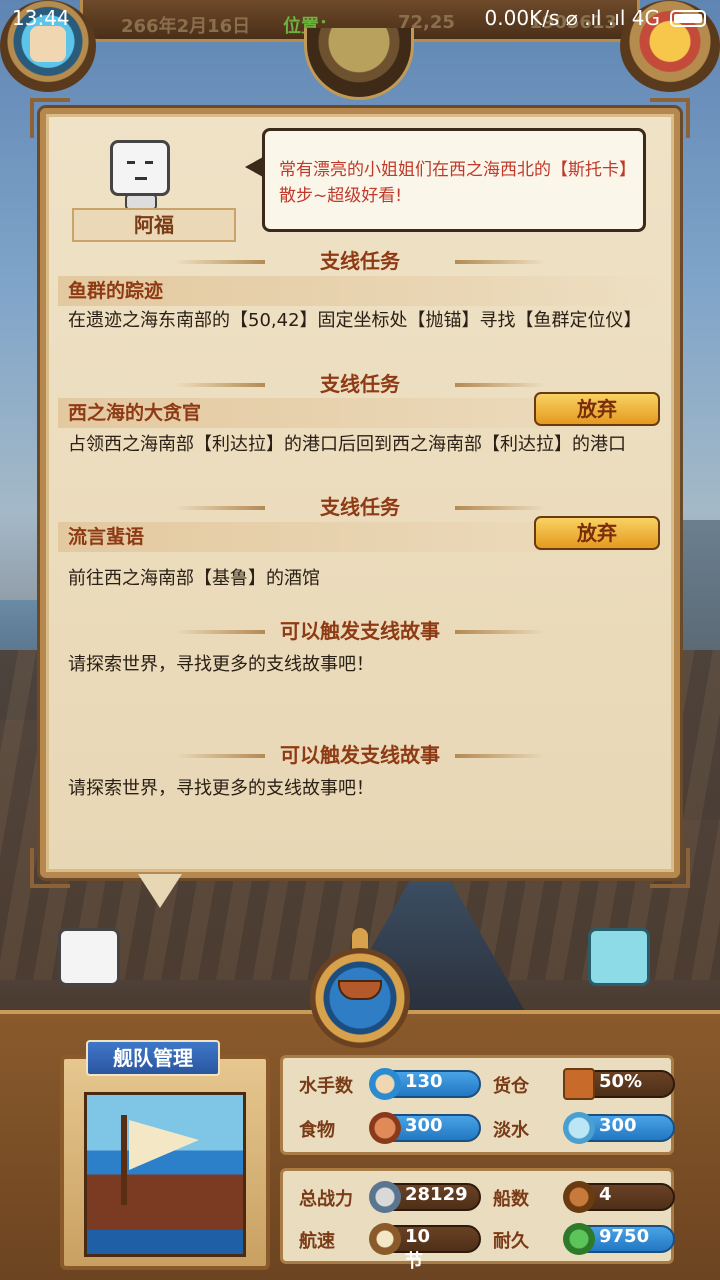 This screenshot has width=720, height=1280. What do you see at coordinates (317, 1130) in the screenshot?
I see `stat-label: 食物` at bounding box center [317, 1130].